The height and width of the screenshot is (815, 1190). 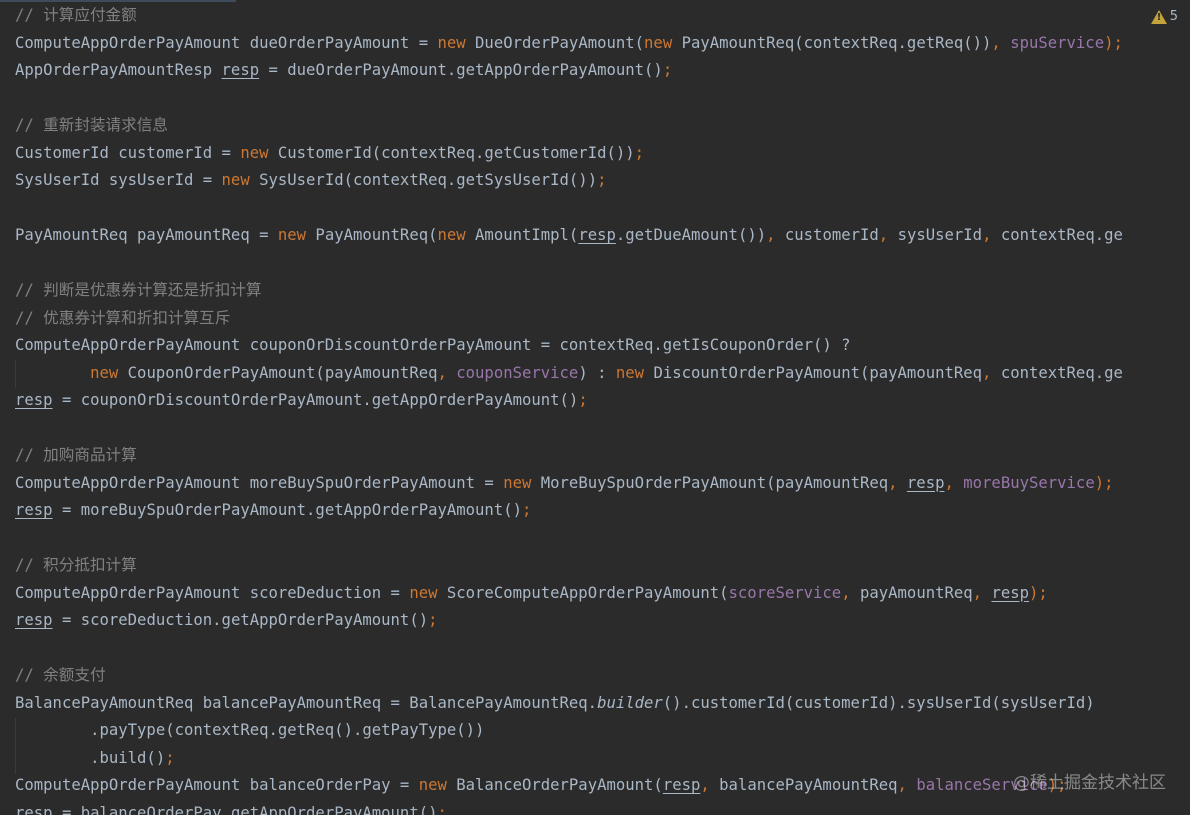 What do you see at coordinates (831, 235) in the screenshot?
I see `code-token: customerId` at bounding box center [831, 235].